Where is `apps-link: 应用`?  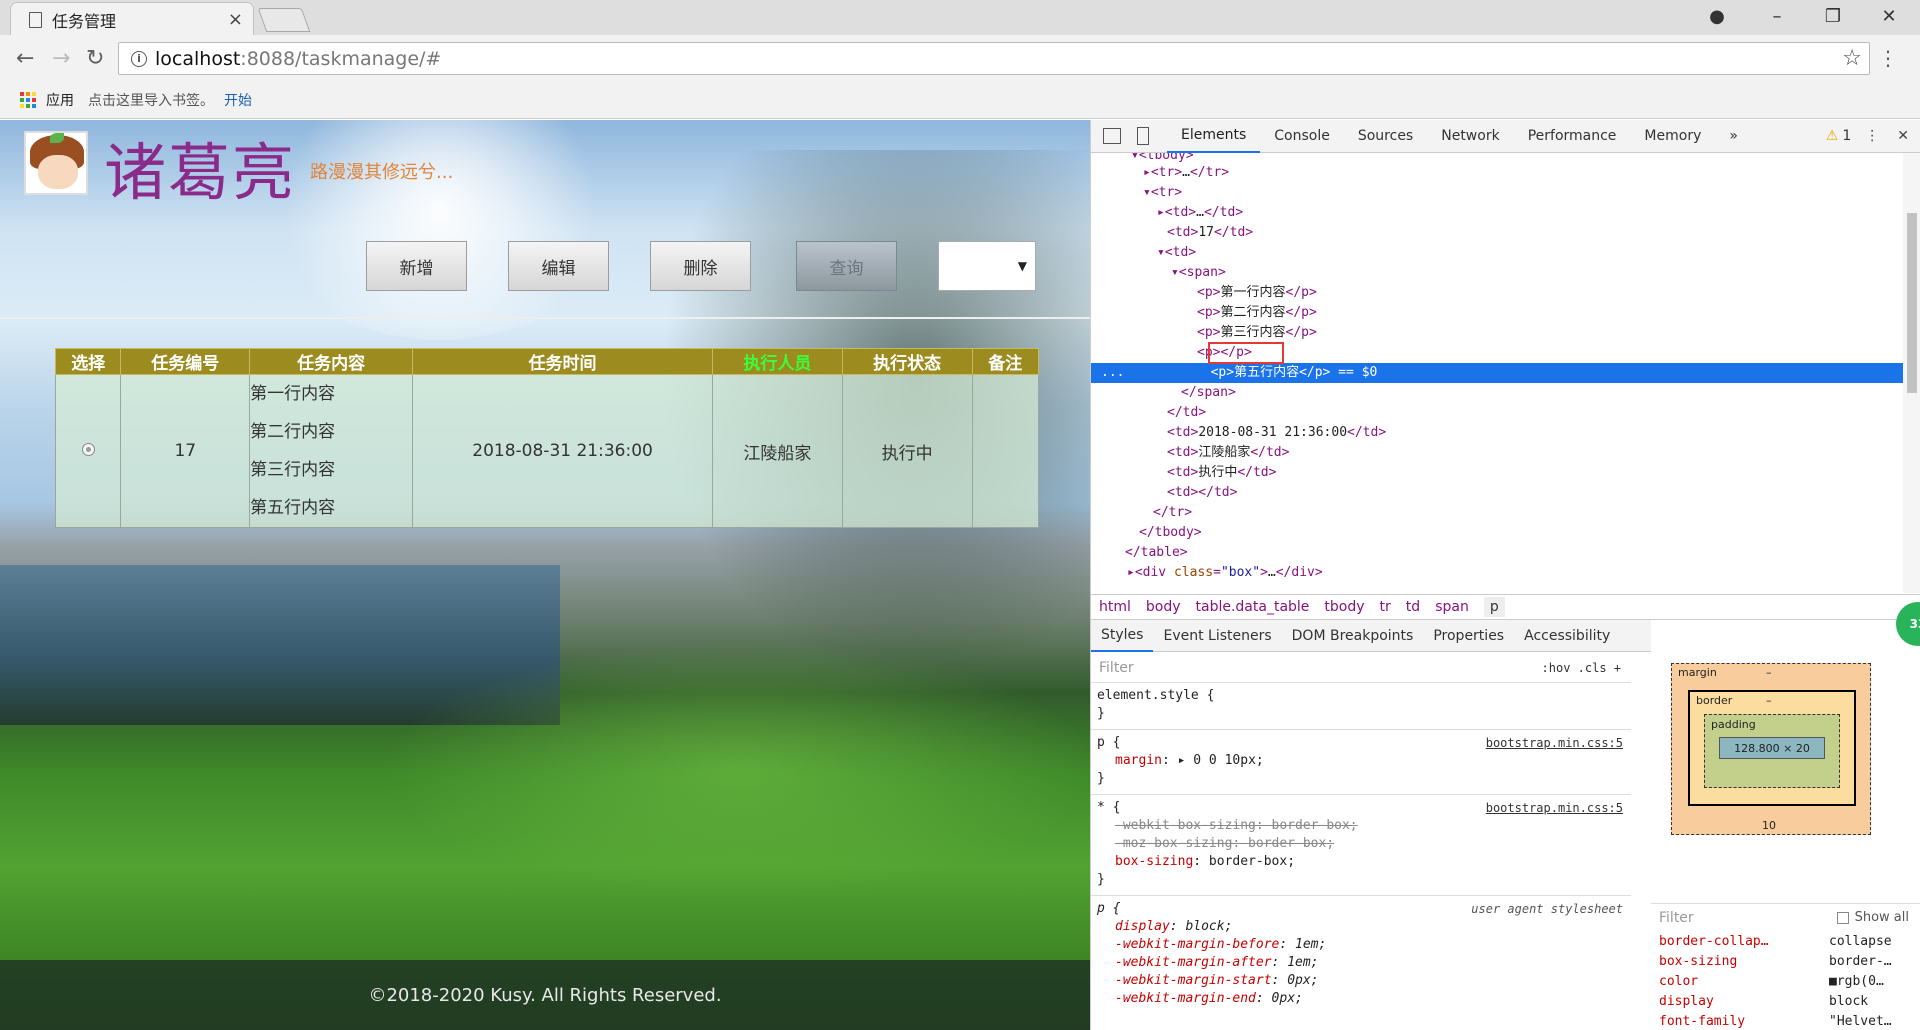
apps-link: 应用 is located at coordinates (60, 100).